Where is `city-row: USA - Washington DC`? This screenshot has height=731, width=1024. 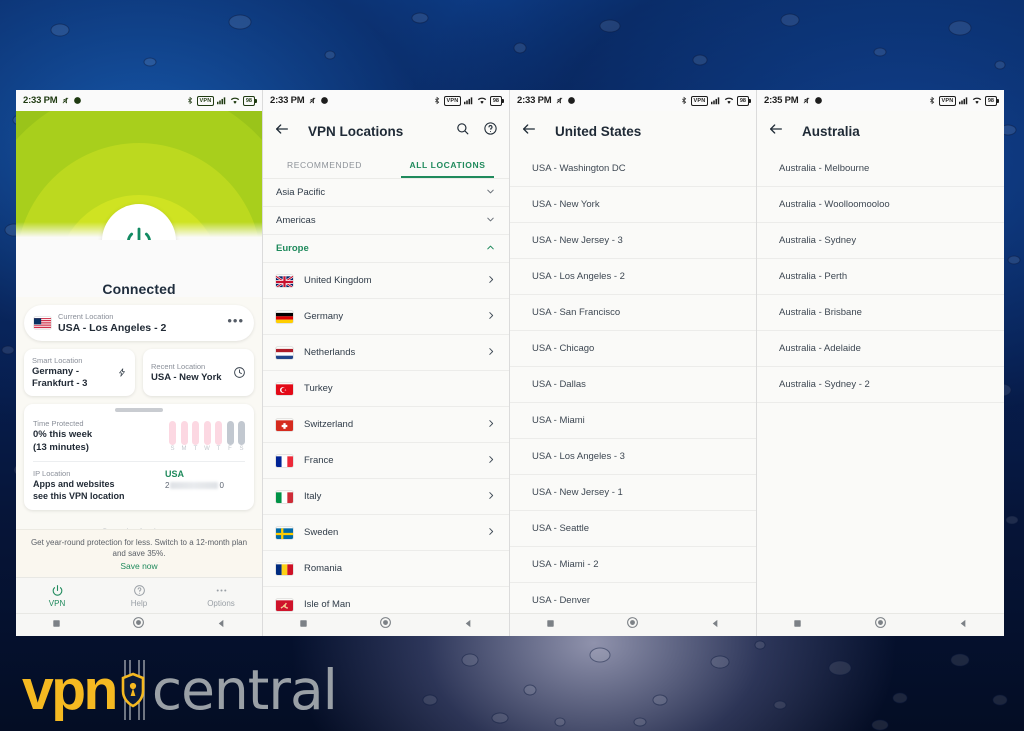 city-row: USA - Washington DC is located at coordinates (633, 169).